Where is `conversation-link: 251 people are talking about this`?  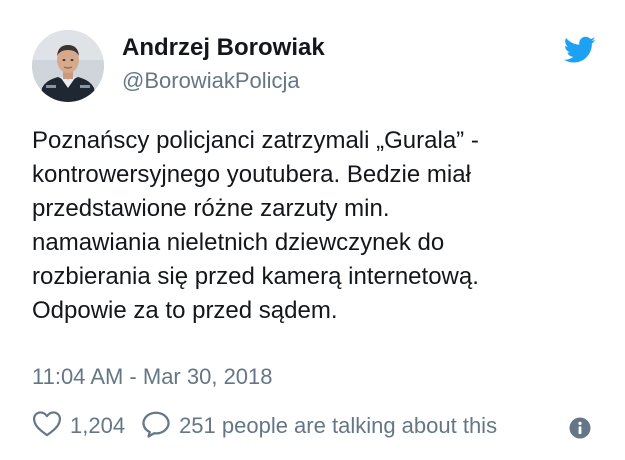 conversation-link: 251 people are talking about this is located at coordinates (319, 426).